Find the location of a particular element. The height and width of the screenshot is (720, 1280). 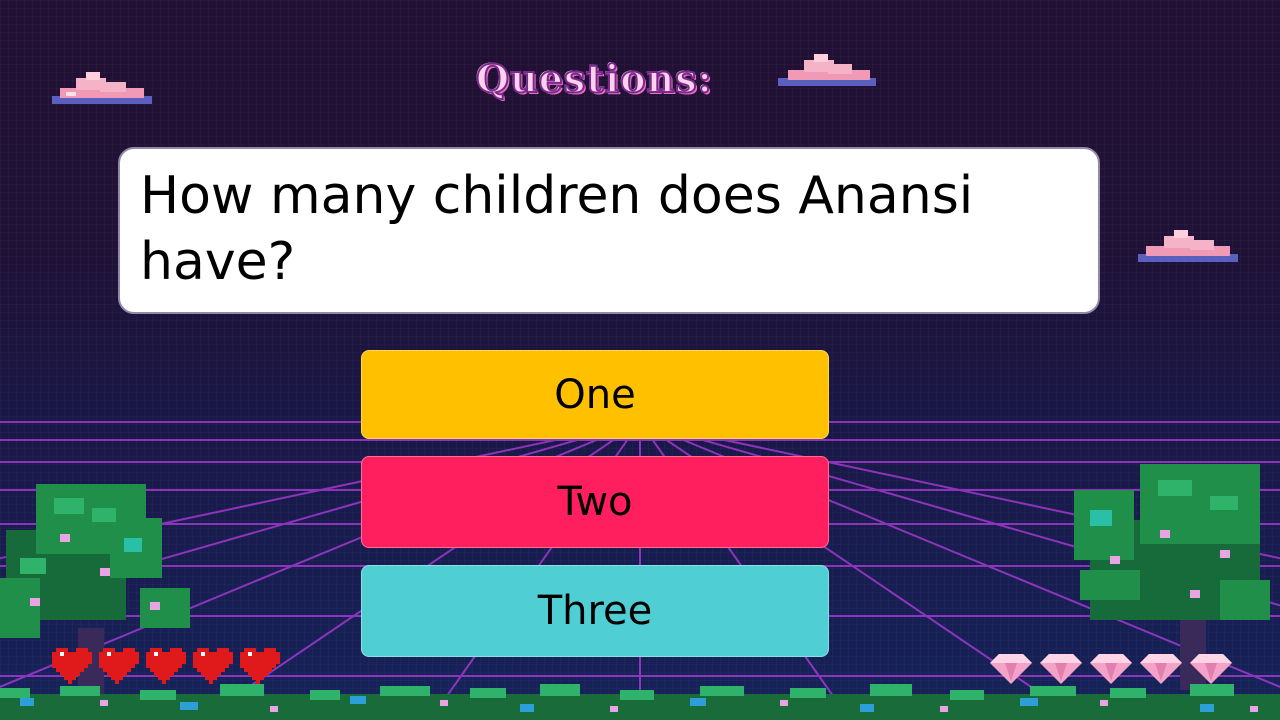

pixel-ground is located at coordinates (640, 702).